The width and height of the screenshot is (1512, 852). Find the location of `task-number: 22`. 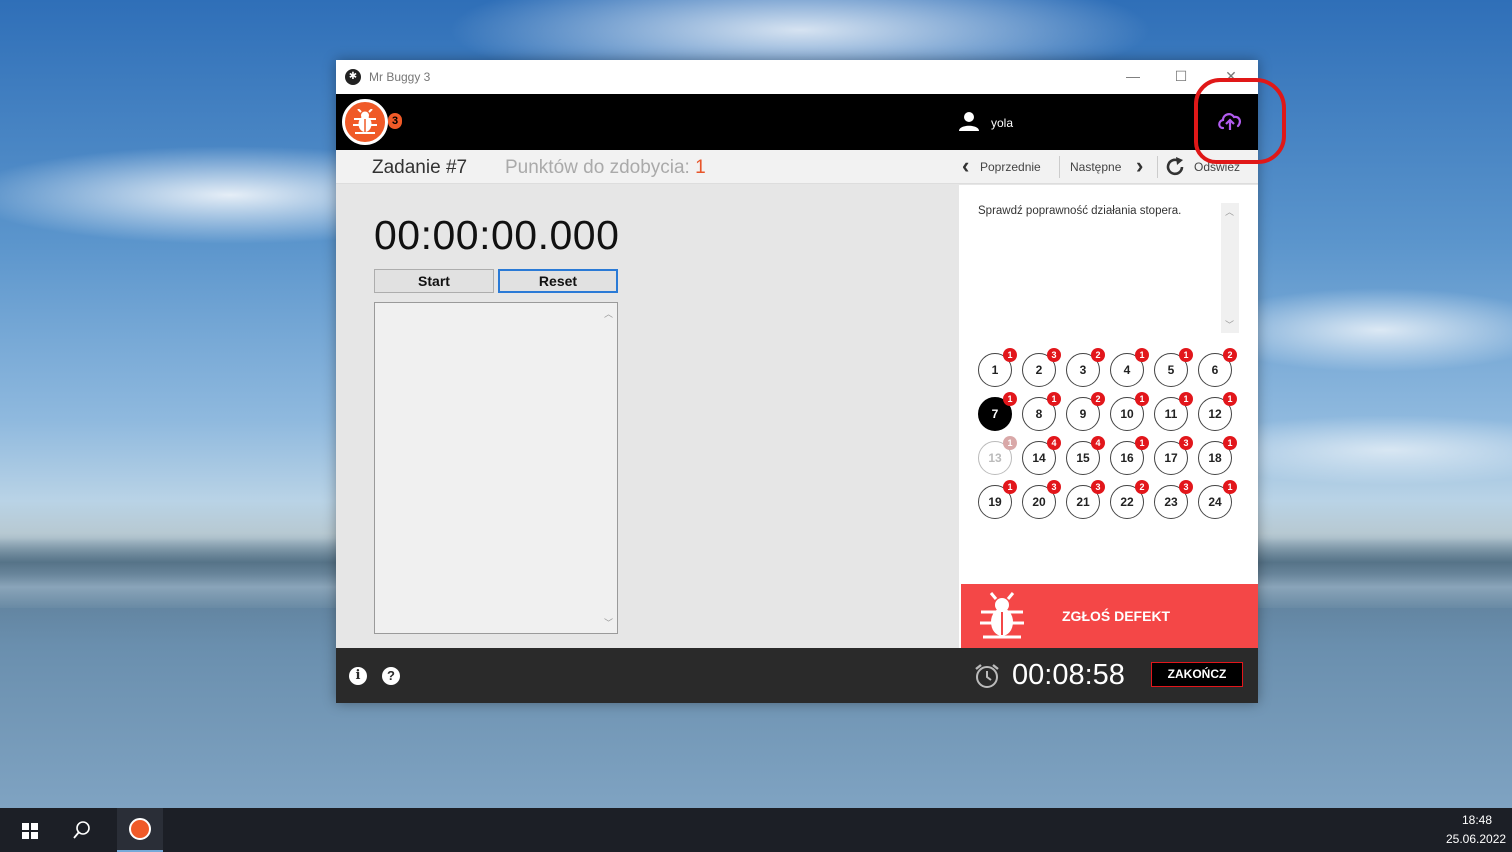

task-number: 22 is located at coordinates (1127, 502).